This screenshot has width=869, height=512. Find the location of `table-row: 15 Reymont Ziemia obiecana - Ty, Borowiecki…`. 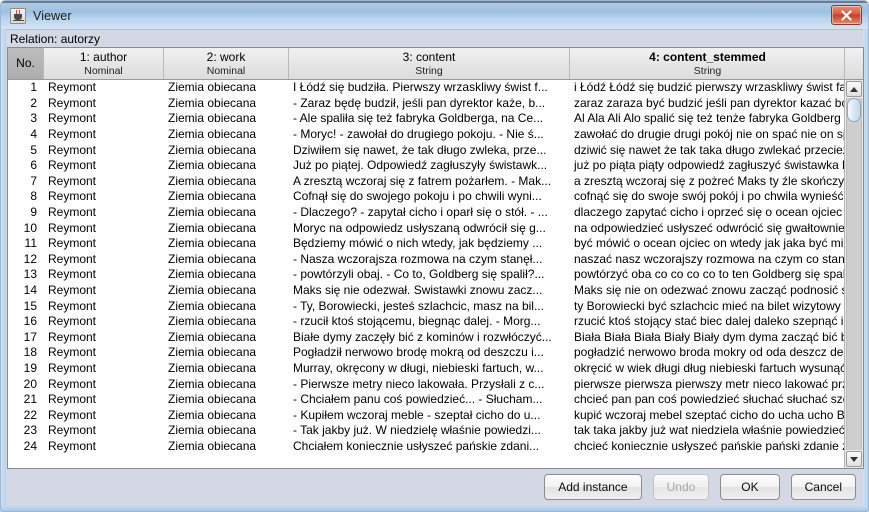

table-row: 15 Reymont Ziemia obiecana - Ty, Borowiecki… is located at coordinates (427, 306).